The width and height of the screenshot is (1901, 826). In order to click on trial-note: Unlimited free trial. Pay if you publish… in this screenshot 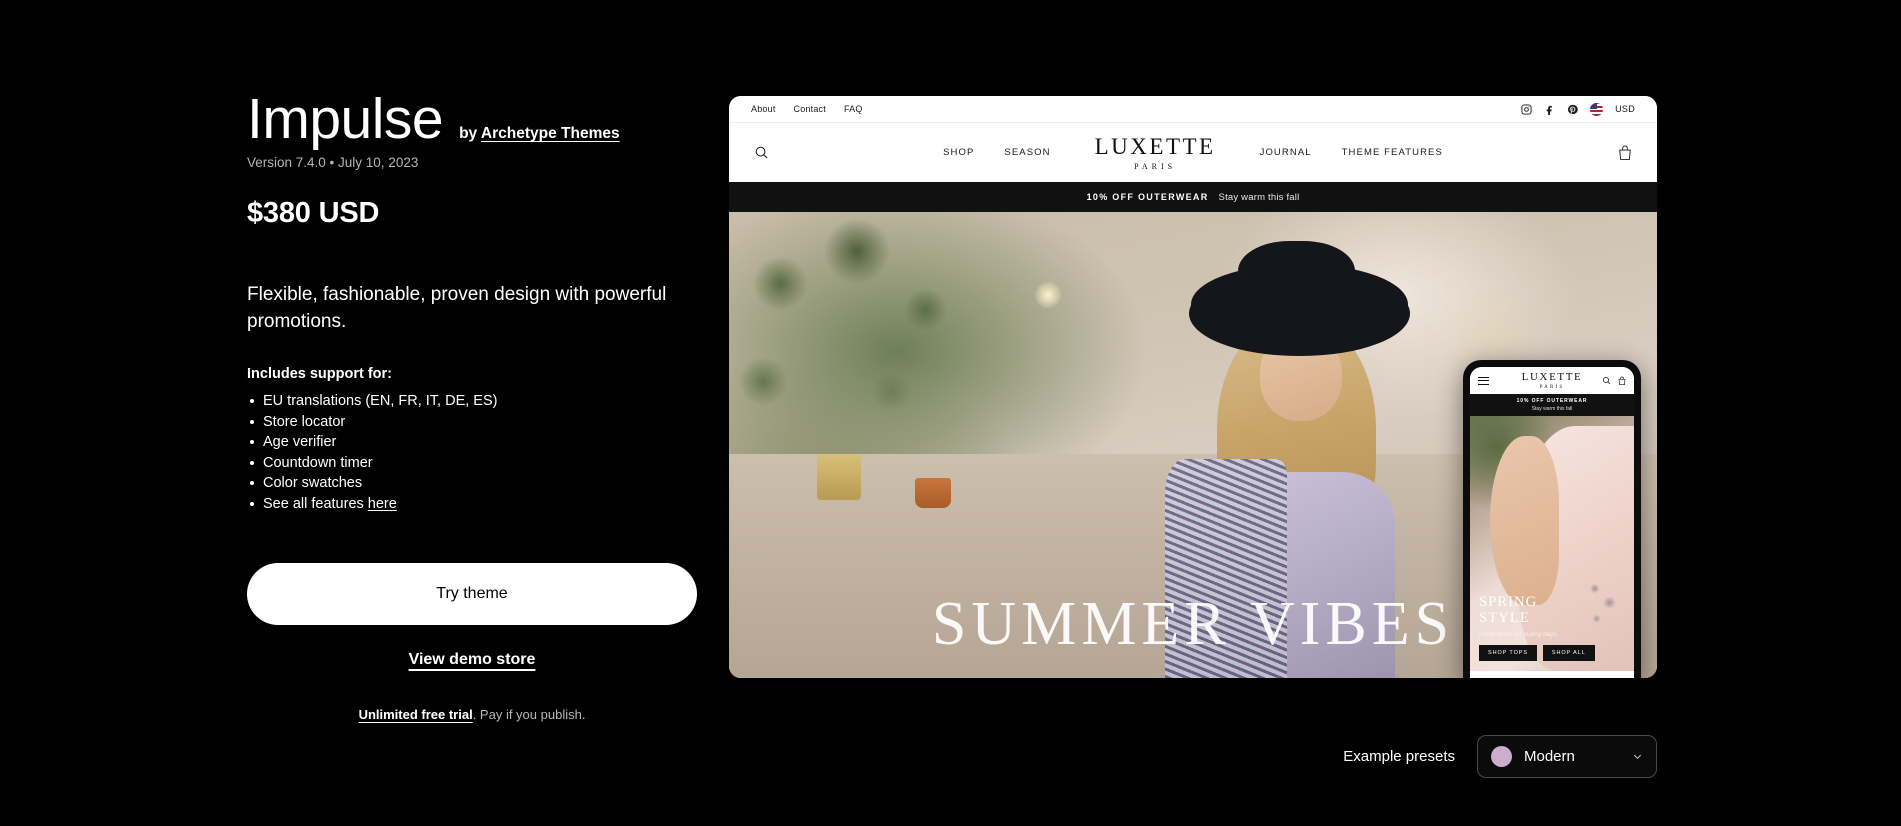, I will do `click(472, 714)`.